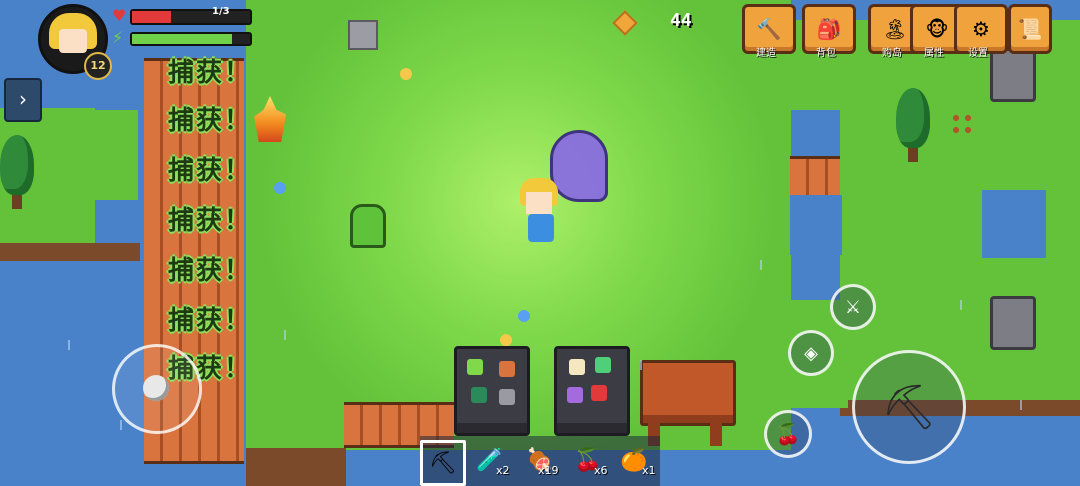 This screenshot has height=486, width=1080. I want to click on right-pond, so click(1014, 225).